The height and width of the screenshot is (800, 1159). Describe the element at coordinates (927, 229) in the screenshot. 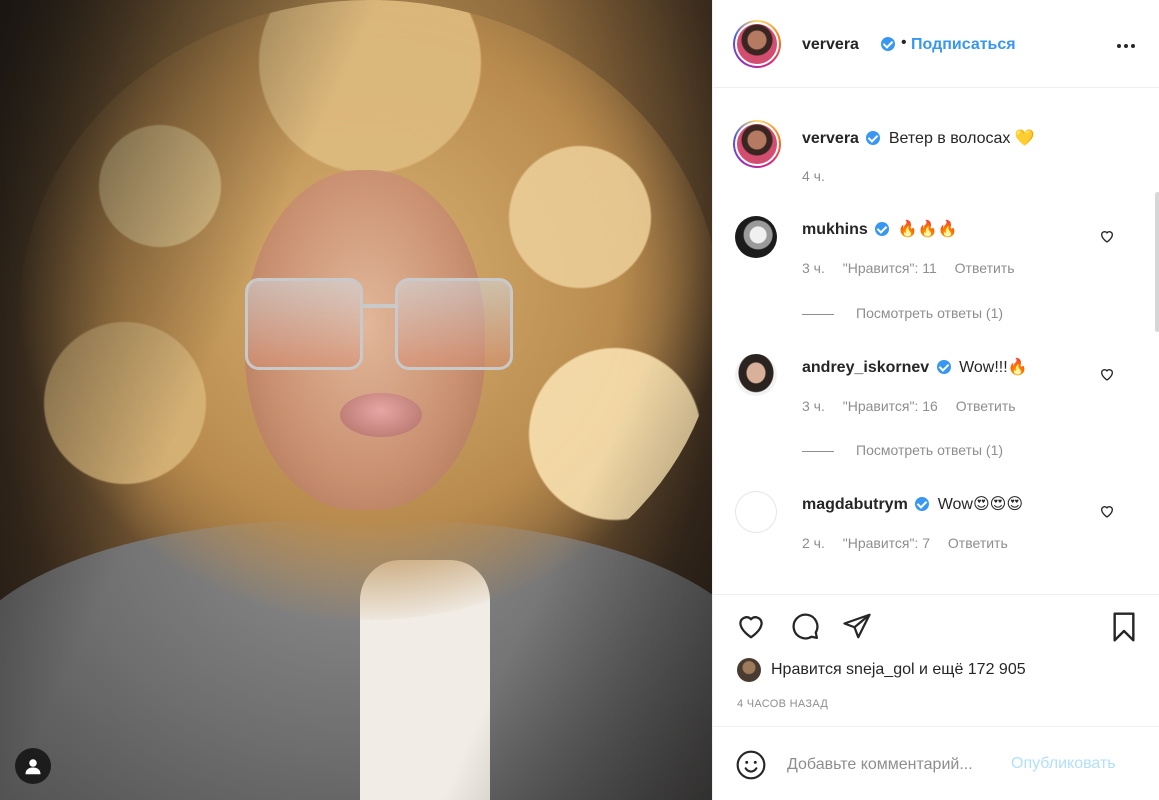

I see `comment-text: 🔥🔥🔥` at that location.